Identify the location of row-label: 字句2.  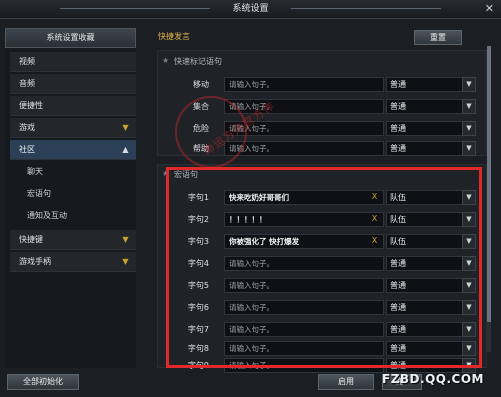
(198, 219).